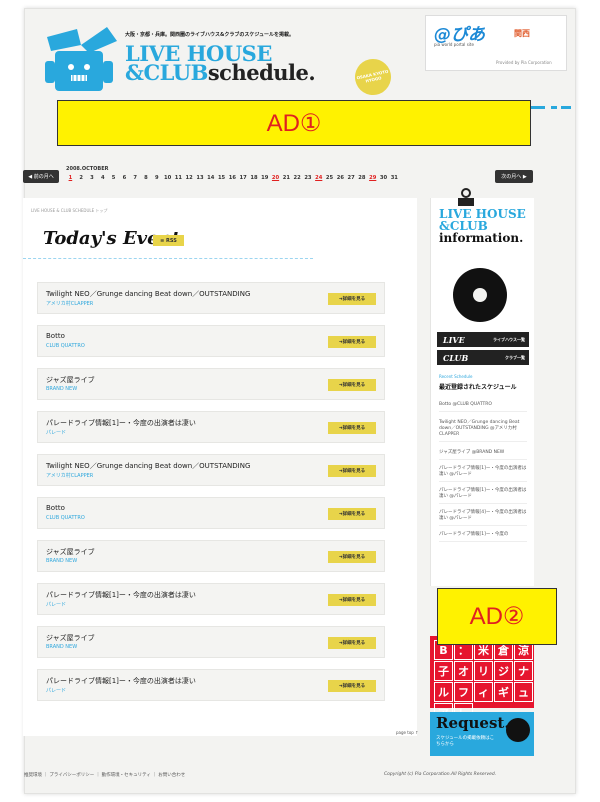 This screenshot has height=802, width=600. Describe the element at coordinates (286, 178) in the screenshot. I see `calendar-day: 21` at that location.